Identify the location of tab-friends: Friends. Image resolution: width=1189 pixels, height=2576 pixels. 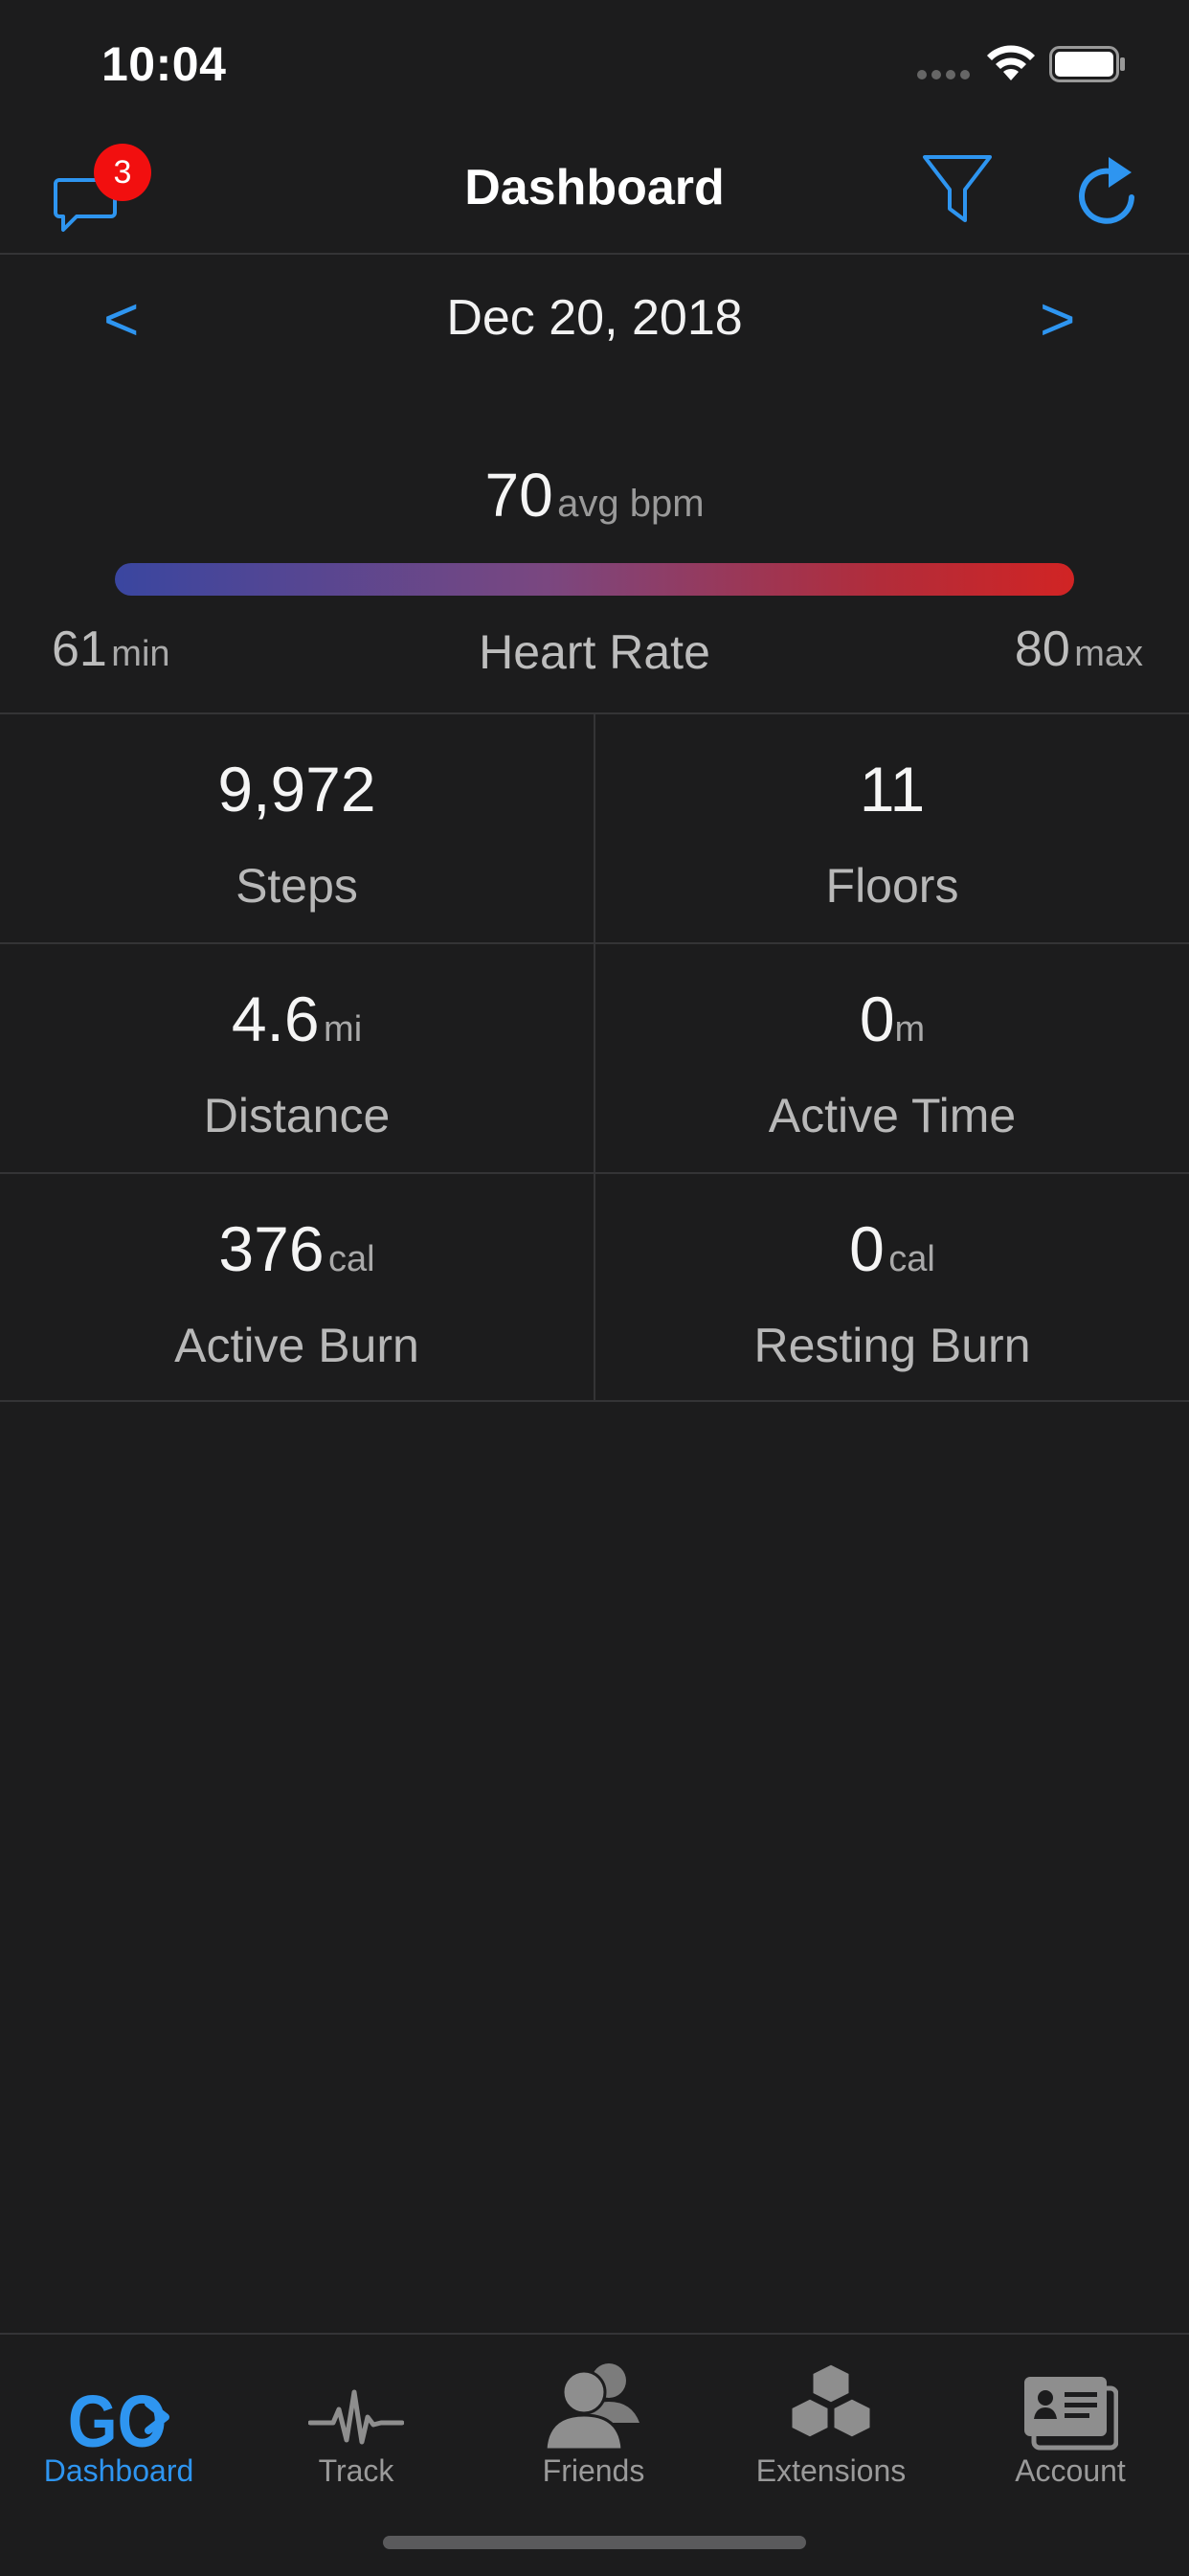
(593, 2420).